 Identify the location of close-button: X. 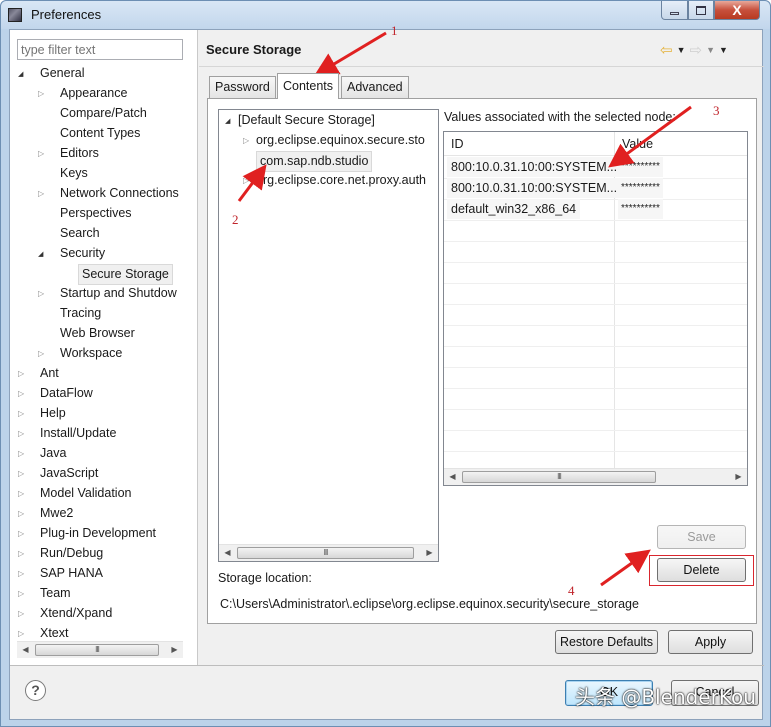
(737, 10).